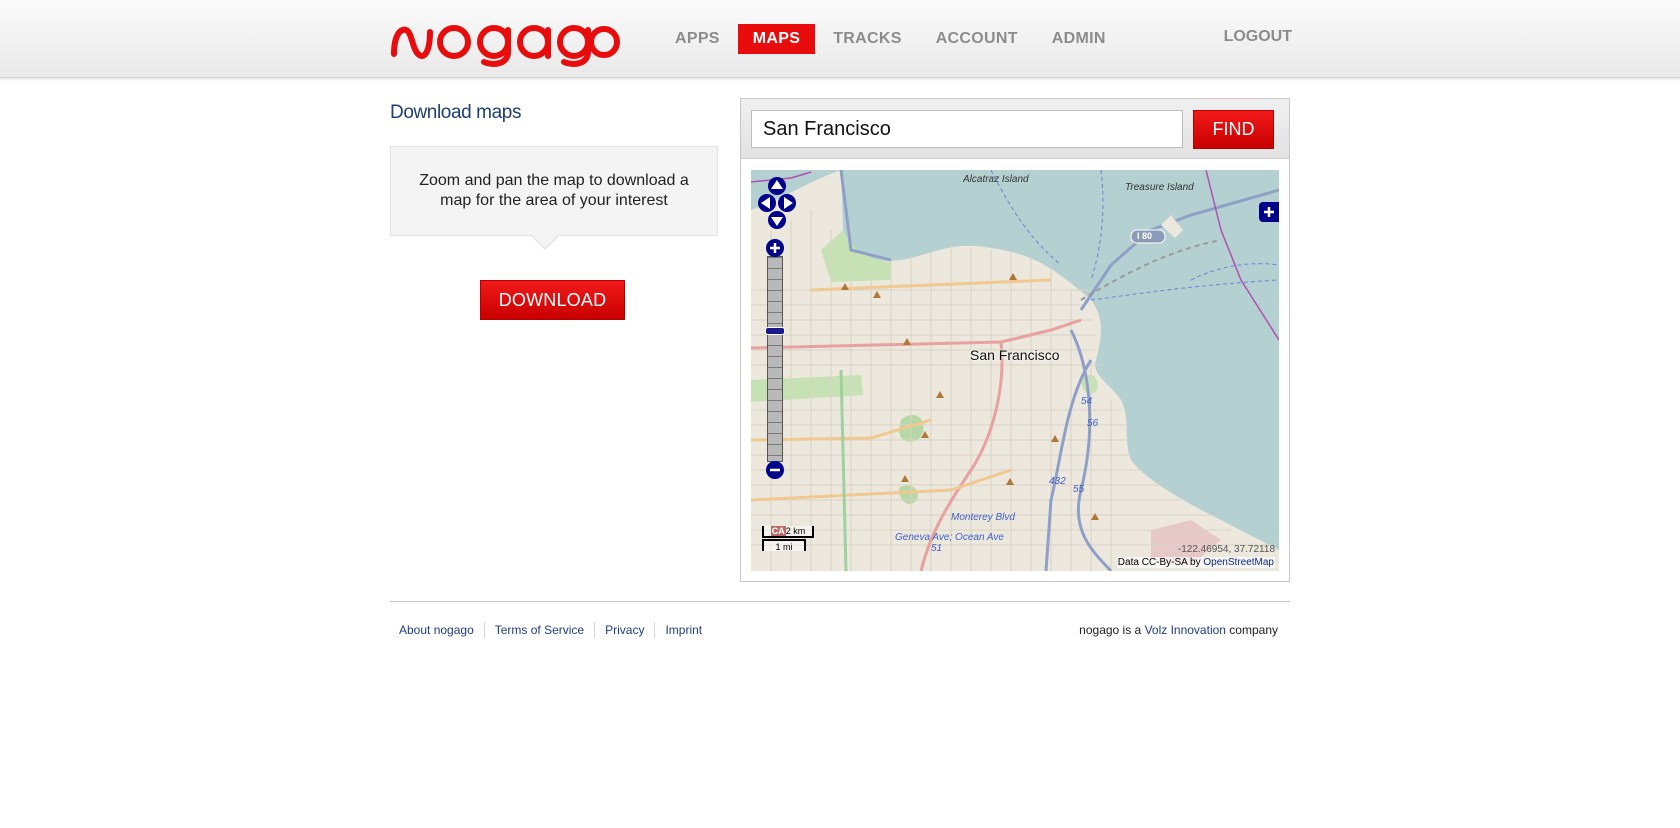 This screenshot has width=1680, height=828. I want to click on map-label-alcatraz: Alcatraz Island, so click(996, 179).